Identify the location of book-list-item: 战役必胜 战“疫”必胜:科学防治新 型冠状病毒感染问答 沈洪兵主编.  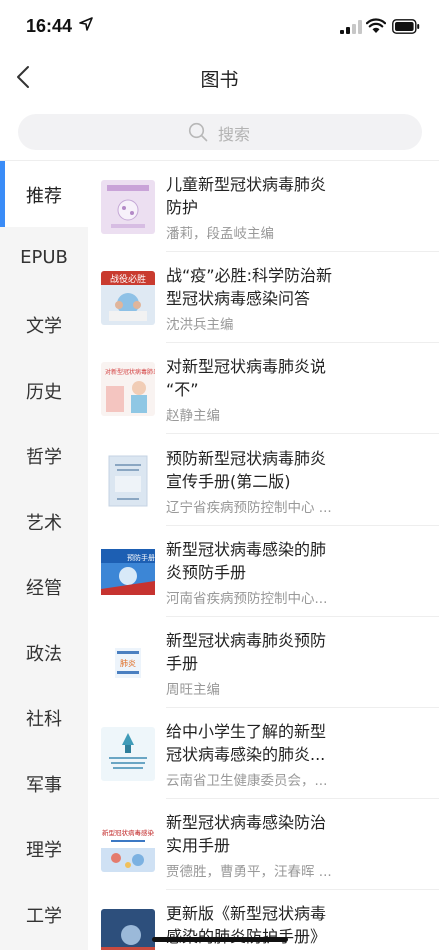
(263, 297).